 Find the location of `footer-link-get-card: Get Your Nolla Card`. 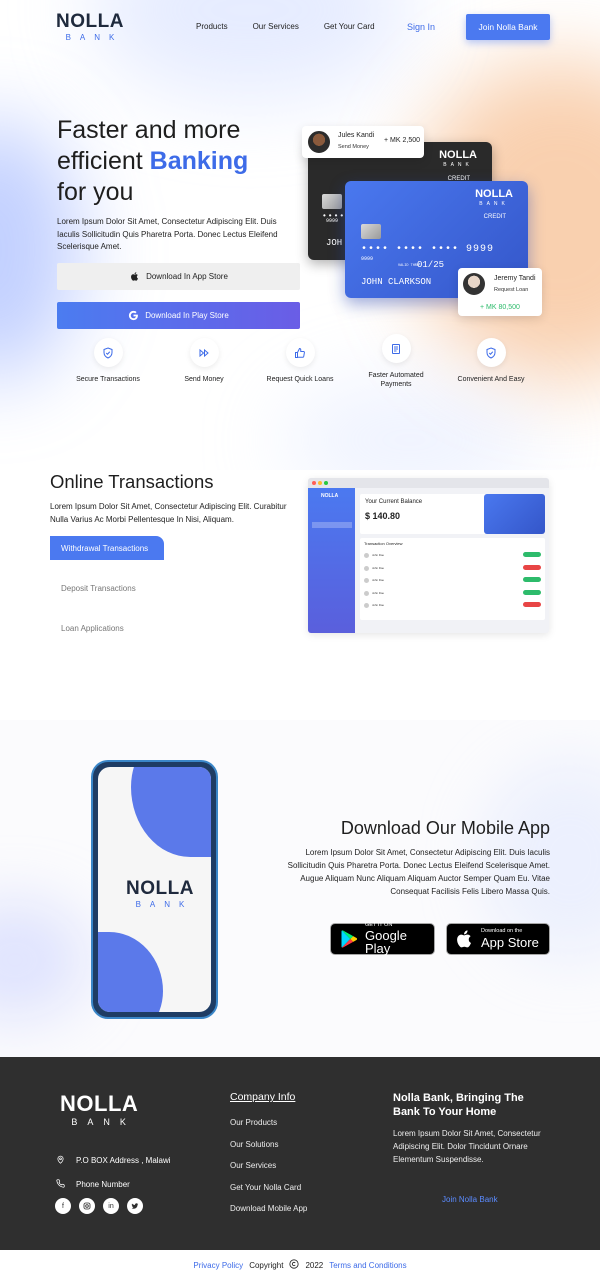

footer-link-get-card: Get Your Nolla Card is located at coordinates (265, 1187).